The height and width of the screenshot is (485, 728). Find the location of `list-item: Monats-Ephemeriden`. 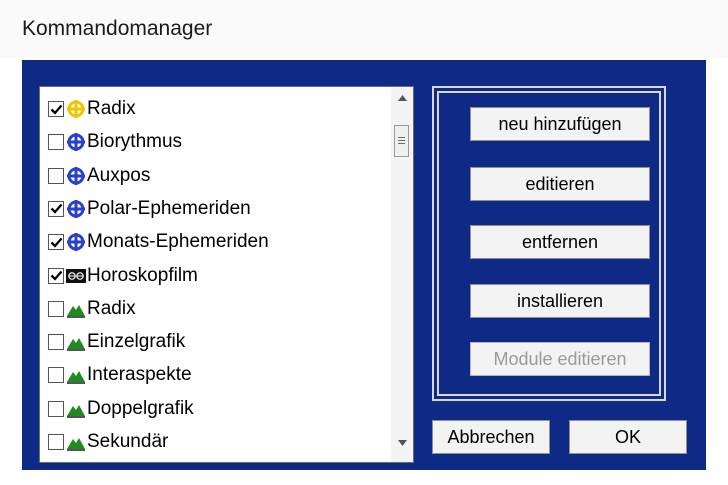

list-item: Monats-Ephemeriden is located at coordinates (158, 242).